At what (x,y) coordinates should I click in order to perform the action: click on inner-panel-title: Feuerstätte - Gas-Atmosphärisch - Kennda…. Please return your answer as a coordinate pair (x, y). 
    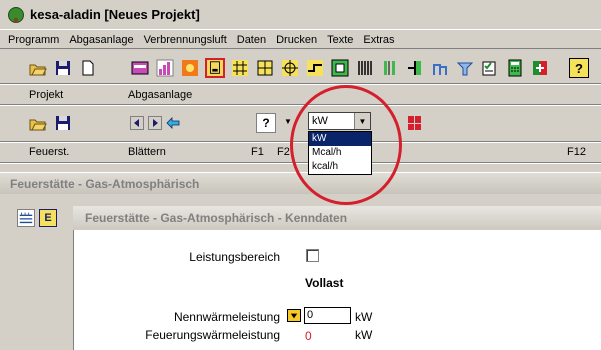
    Looking at the image, I should click on (337, 218).